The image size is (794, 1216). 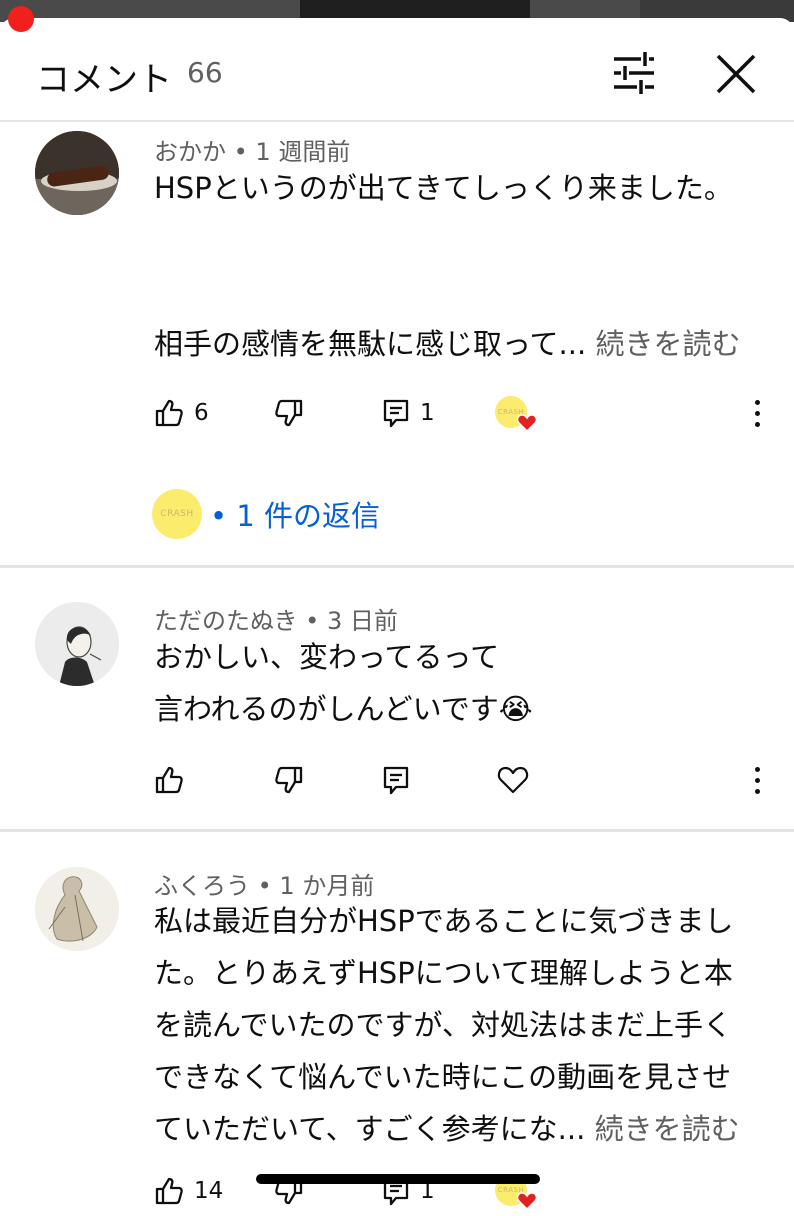 I want to click on close-comments-button, so click(x=736, y=74).